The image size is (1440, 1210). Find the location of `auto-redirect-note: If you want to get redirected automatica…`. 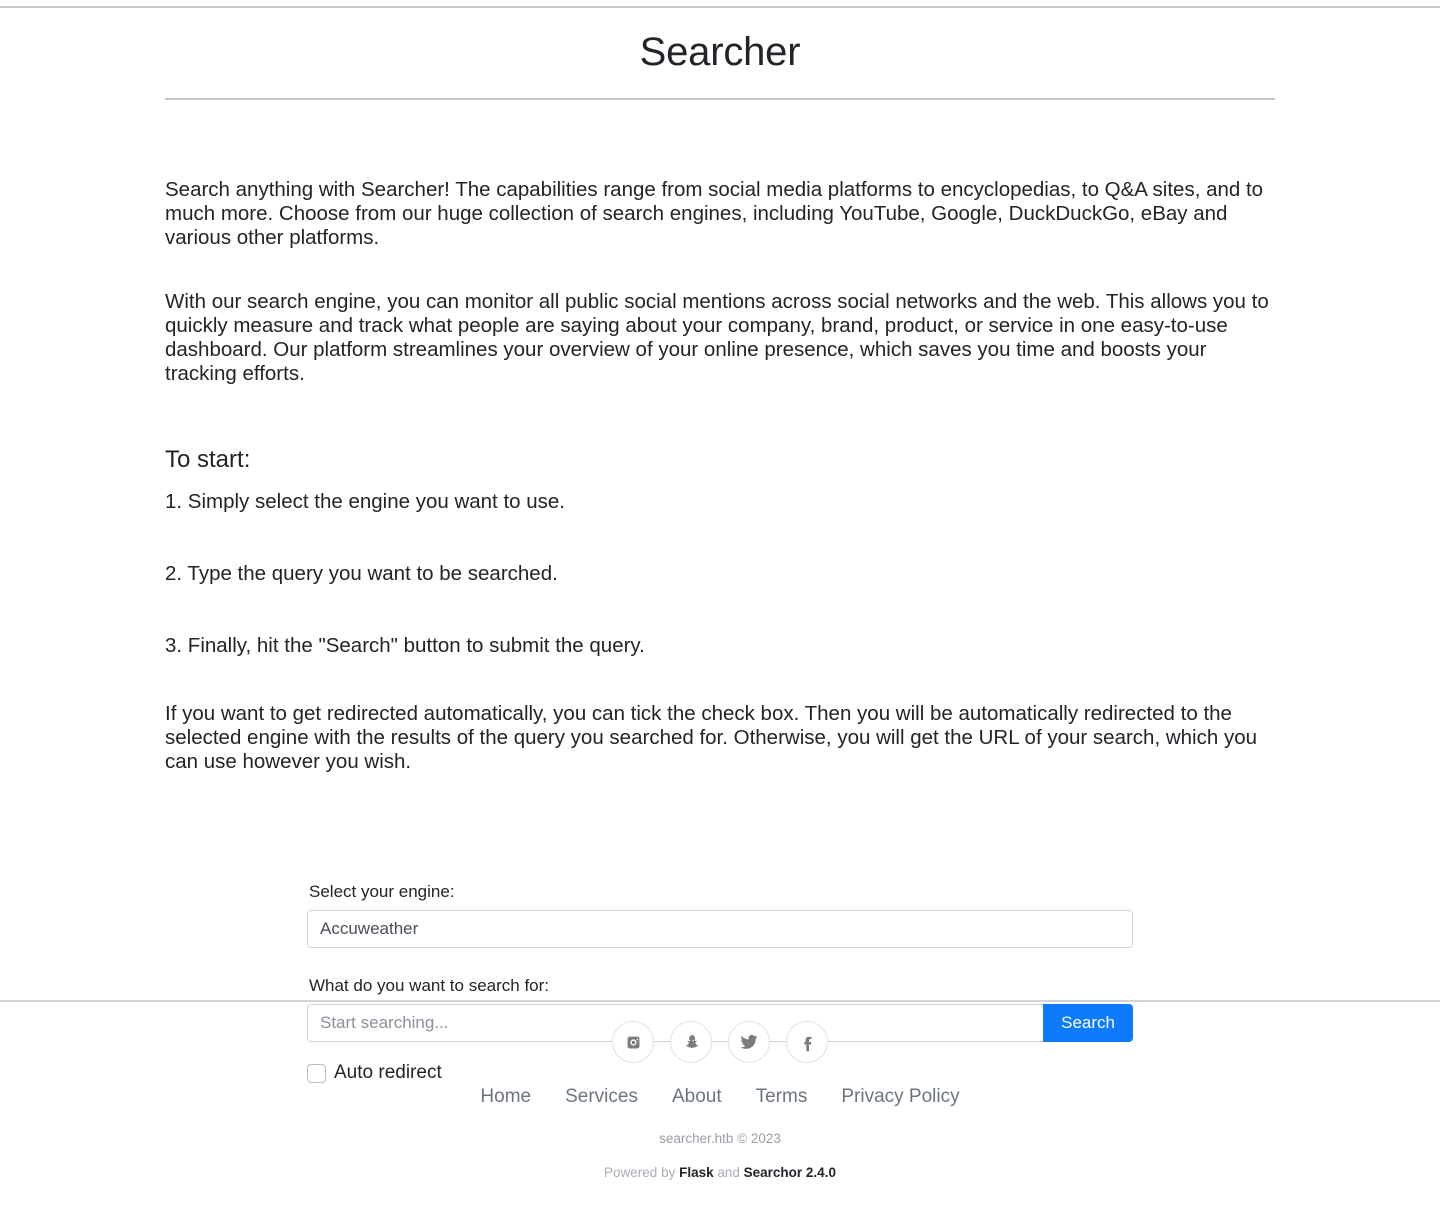

auto-redirect-note: If you want to get redirected automatica… is located at coordinates (711, 737).